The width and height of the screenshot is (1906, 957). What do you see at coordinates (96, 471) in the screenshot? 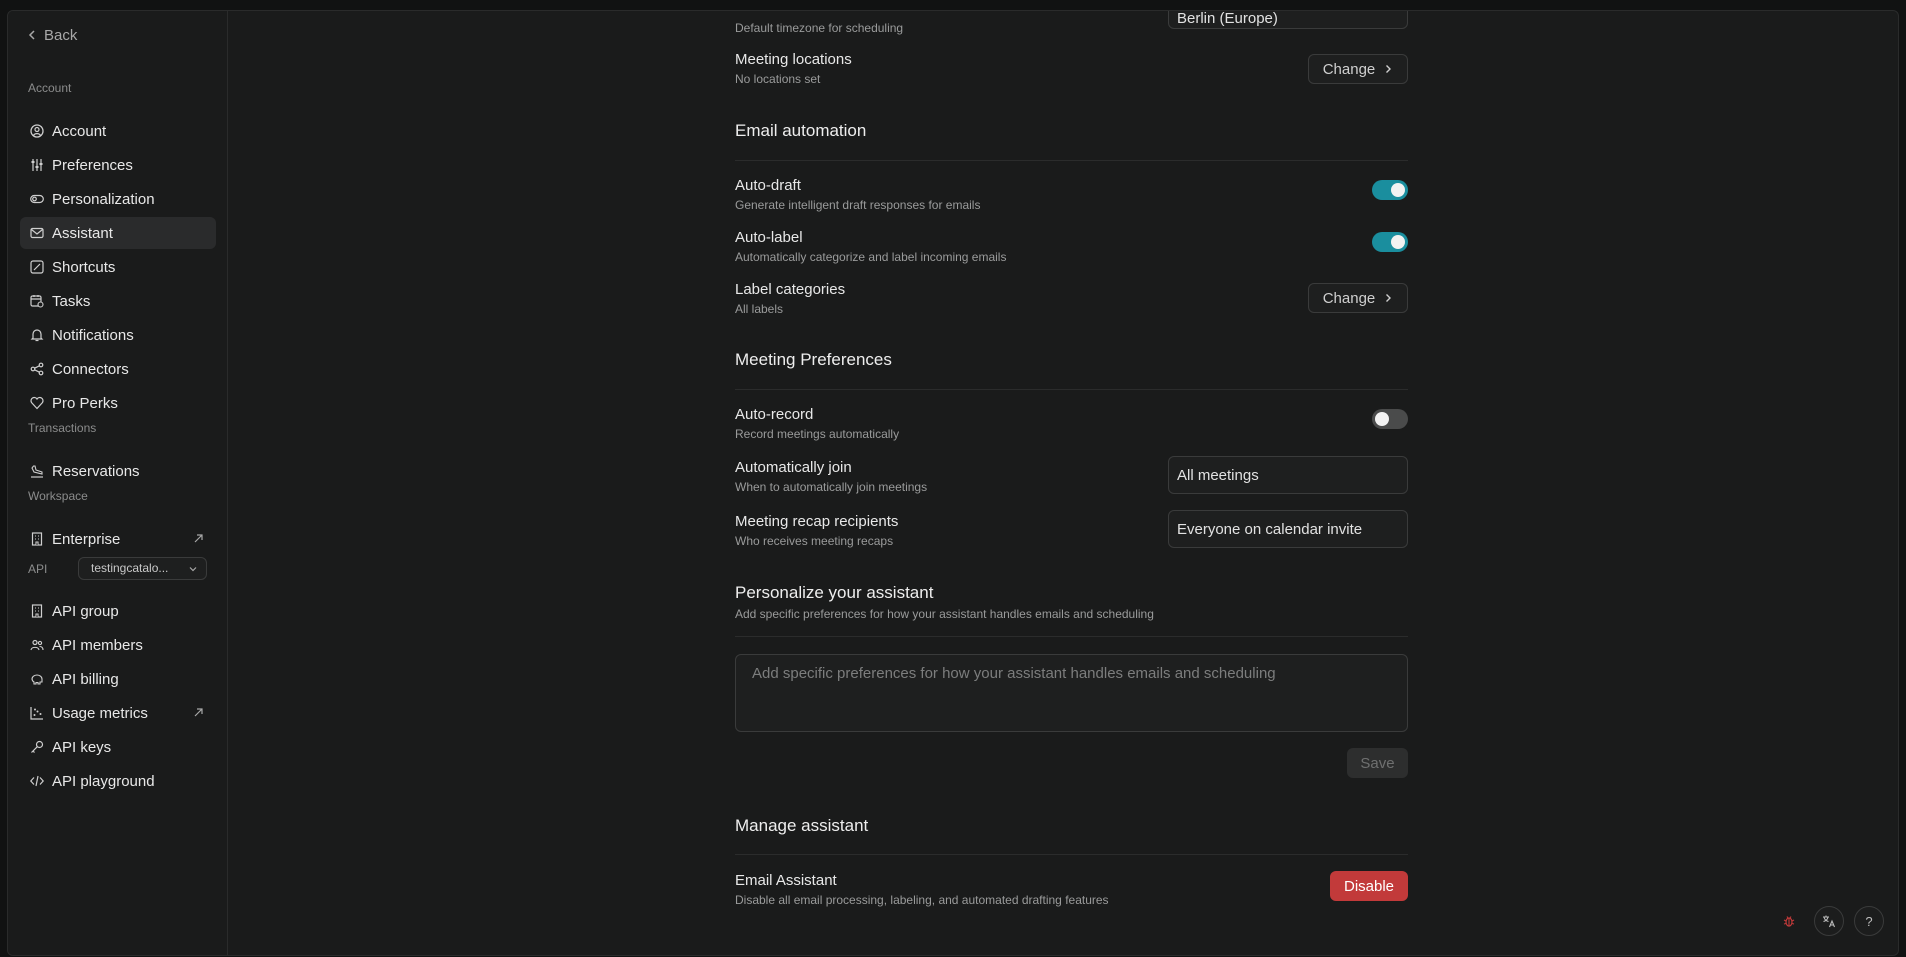
I see `sidebar-item-label: Reservations` at bounding box center [96, 471].